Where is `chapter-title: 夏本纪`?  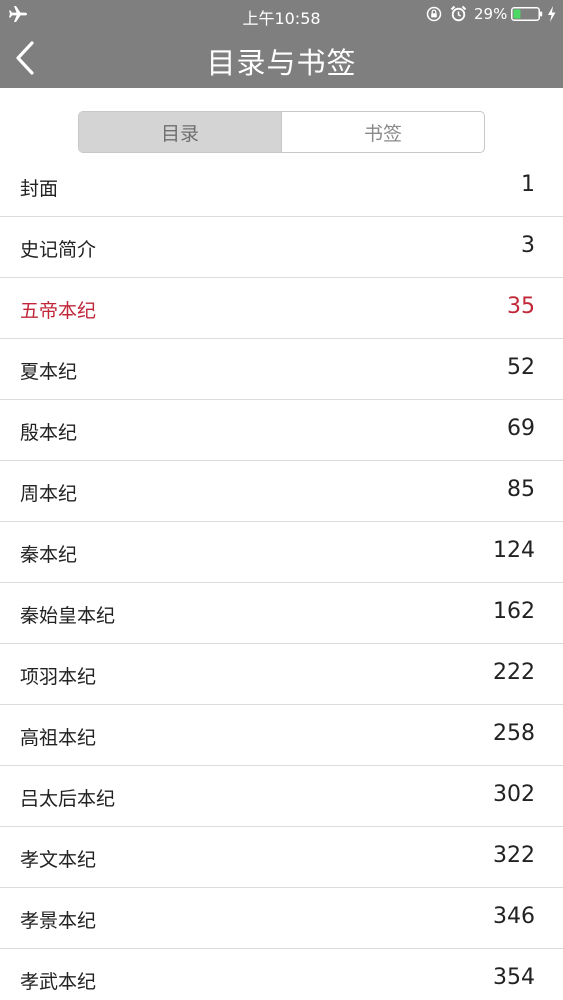
chapter-title: 夏本纪 is located at coordinates (49, 372).